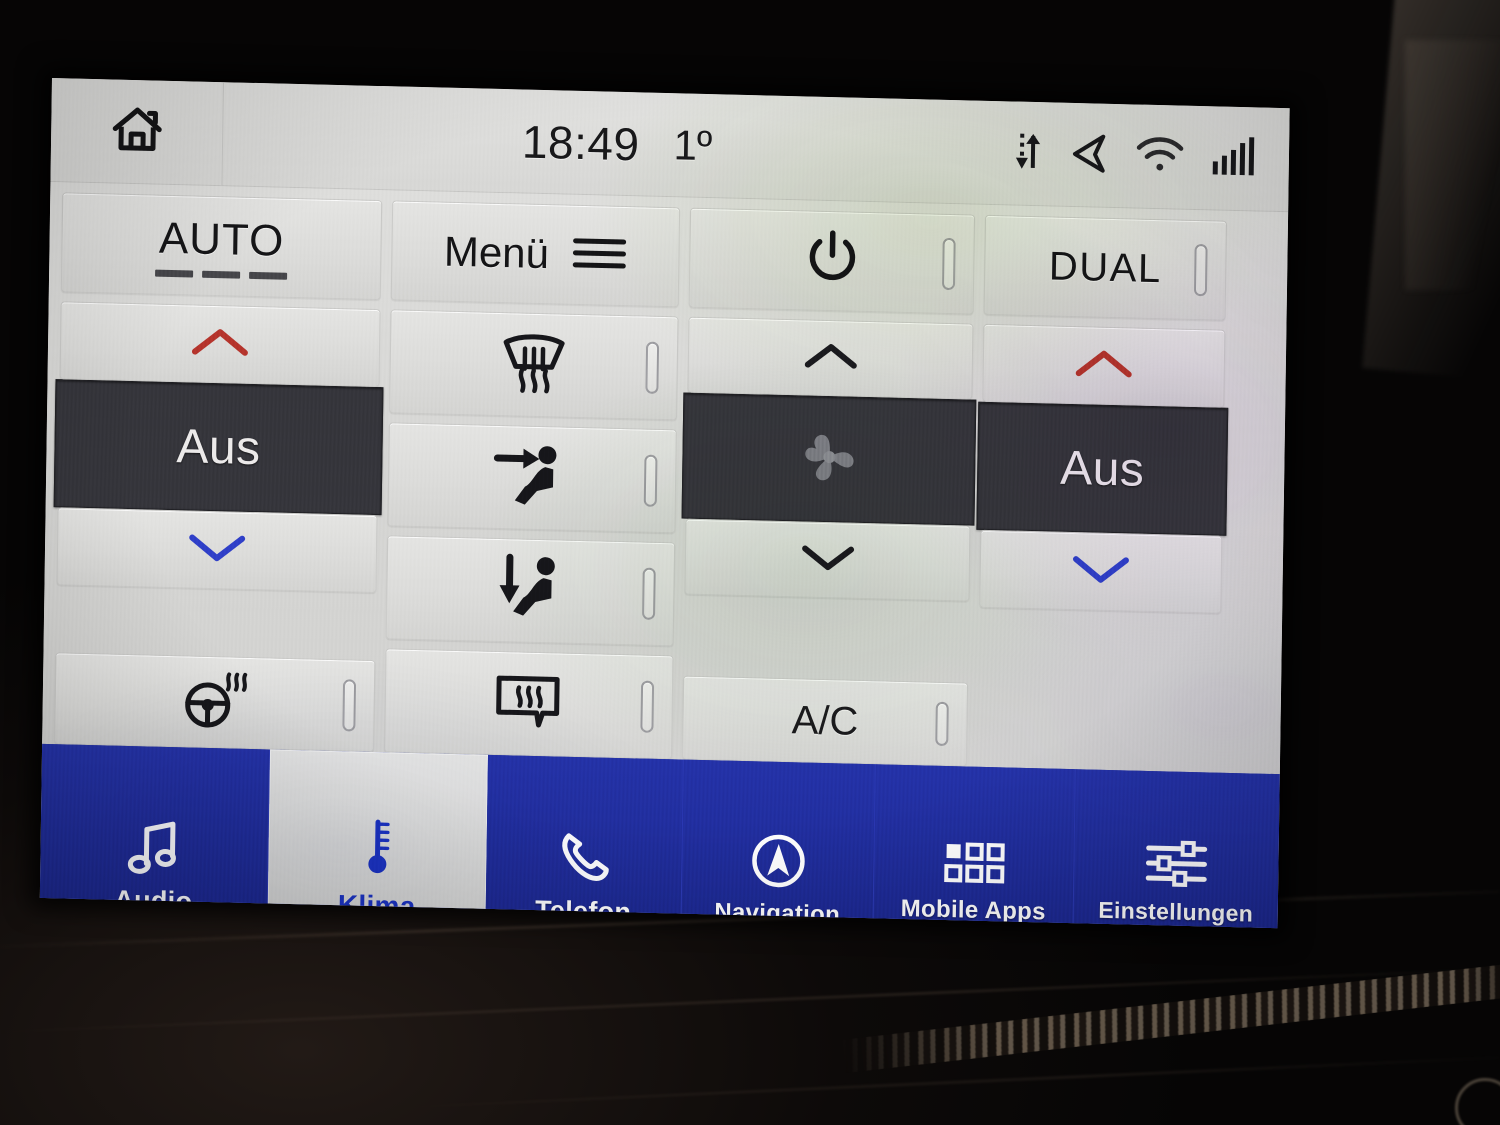 The height and width of the screenshot is (1125, 1500). I want to click on tab-navigation: Navigation, so click(778, 844).